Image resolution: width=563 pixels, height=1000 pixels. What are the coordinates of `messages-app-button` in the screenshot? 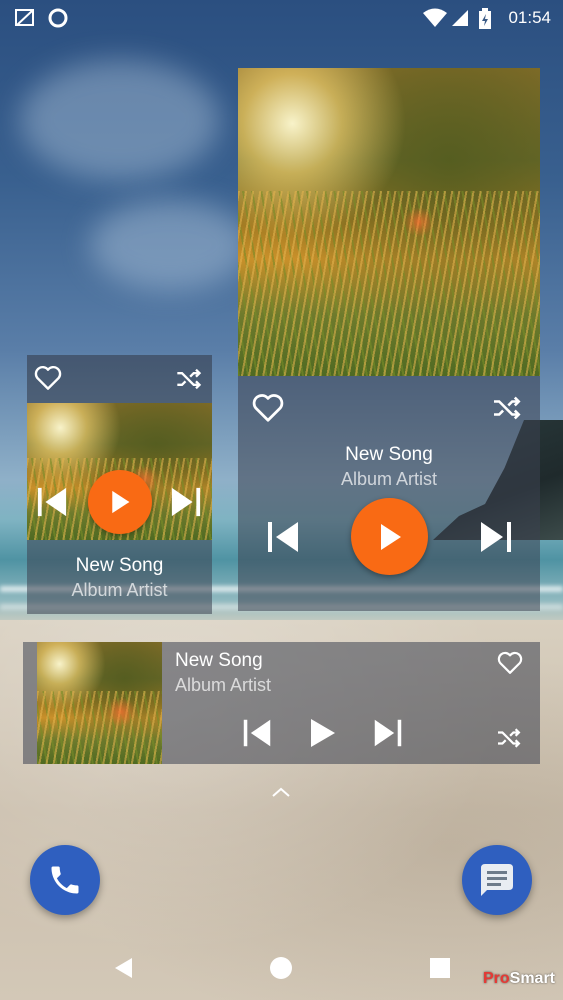 It's located at (497, 880).